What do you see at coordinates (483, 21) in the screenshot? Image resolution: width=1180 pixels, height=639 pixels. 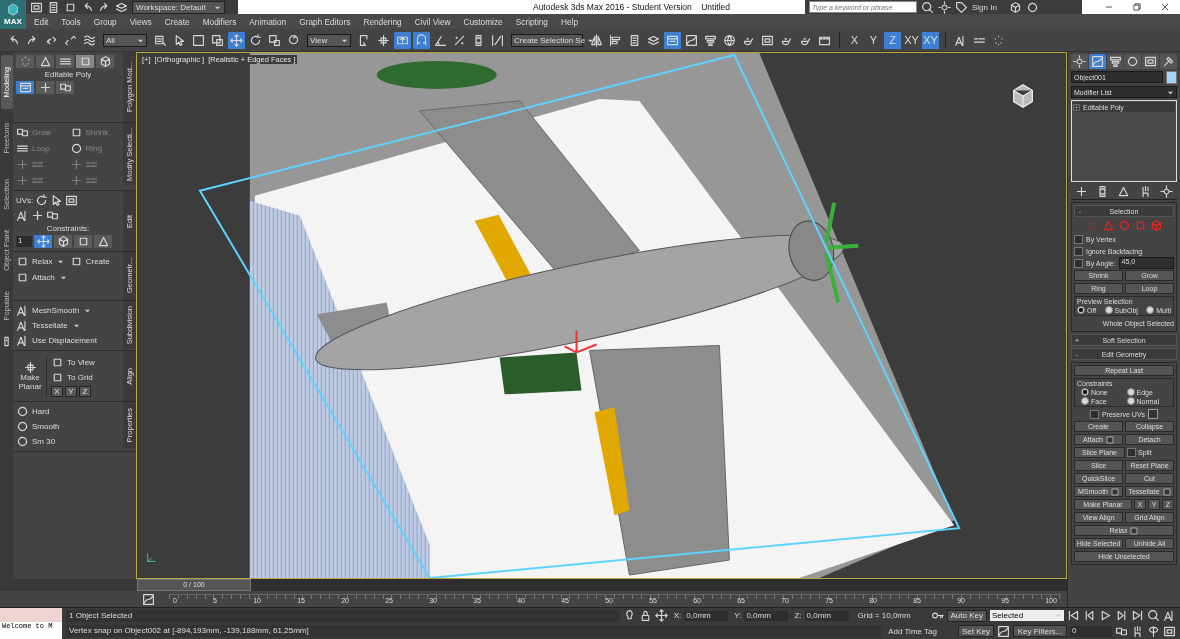 I see `menu-item: Customize` at bounding box center [483, 21].